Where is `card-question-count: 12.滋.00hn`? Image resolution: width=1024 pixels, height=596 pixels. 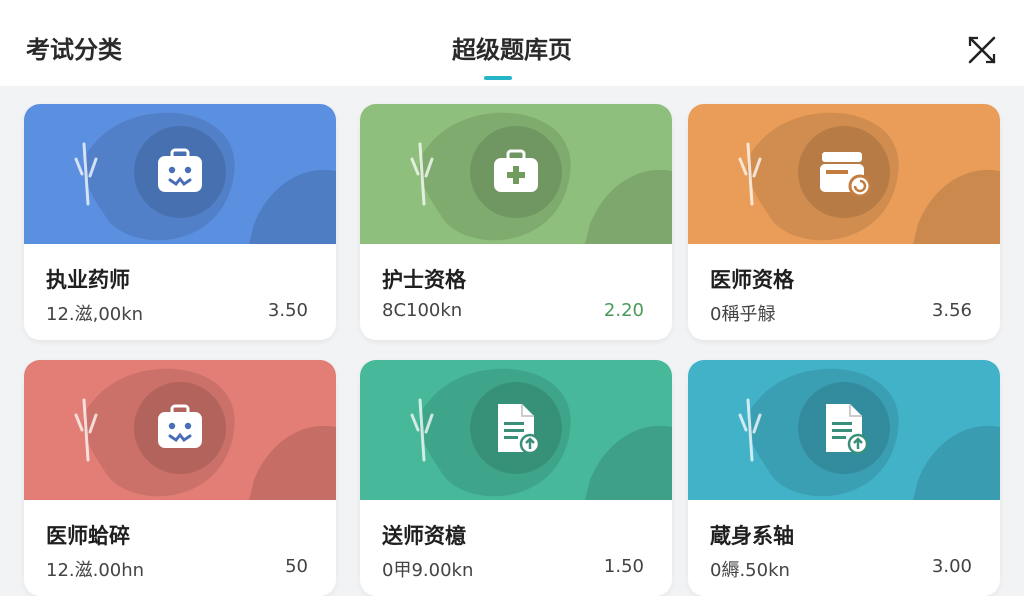 card-question-count: 12.滋.00hn is located at coordinates (95, 570).